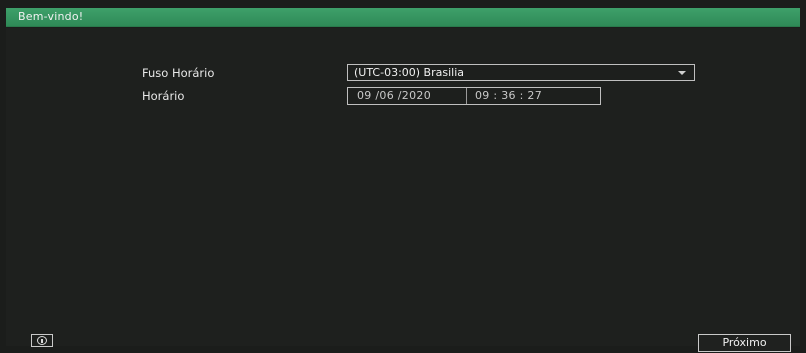 This screenshot has width=806, height=353. I want to click on info-icon, so click(42, 340).